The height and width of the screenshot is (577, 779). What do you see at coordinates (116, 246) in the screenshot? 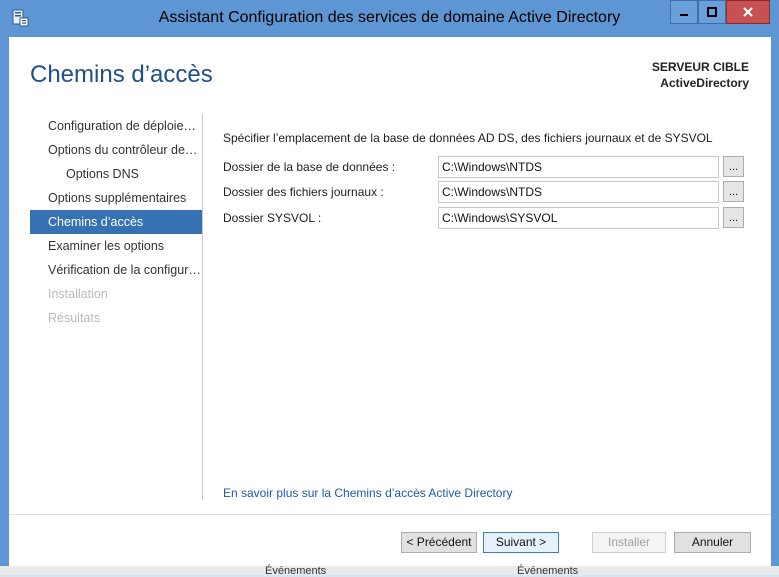
I see `nav-item-review-options: Examiner les options` at bounding box center [116, 246].